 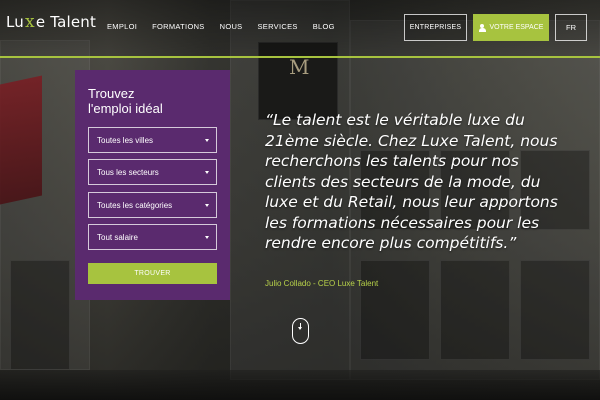 I want to click on votre-espace-button: VOTRE ESPACE, so click(x=511, y=27).